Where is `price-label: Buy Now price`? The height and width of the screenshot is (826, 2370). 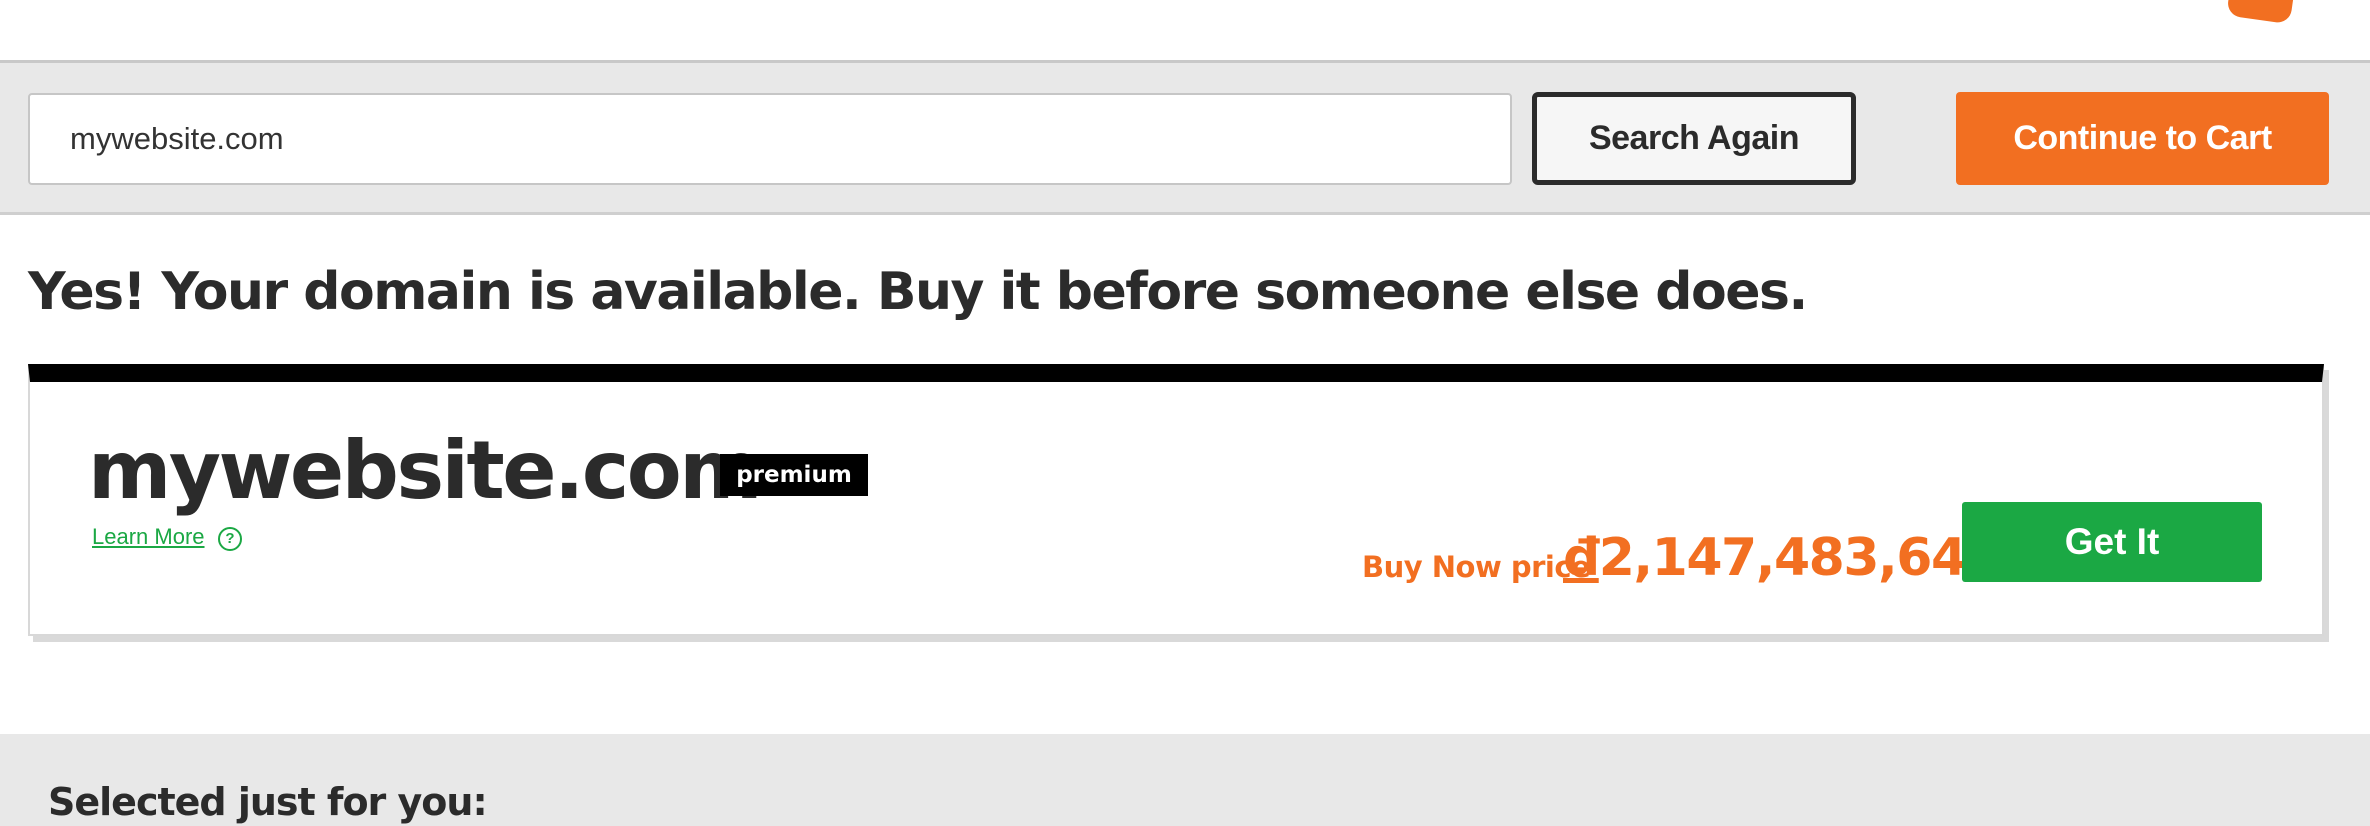 price-label: Buy Now price is located at coordinates (1476, 567).